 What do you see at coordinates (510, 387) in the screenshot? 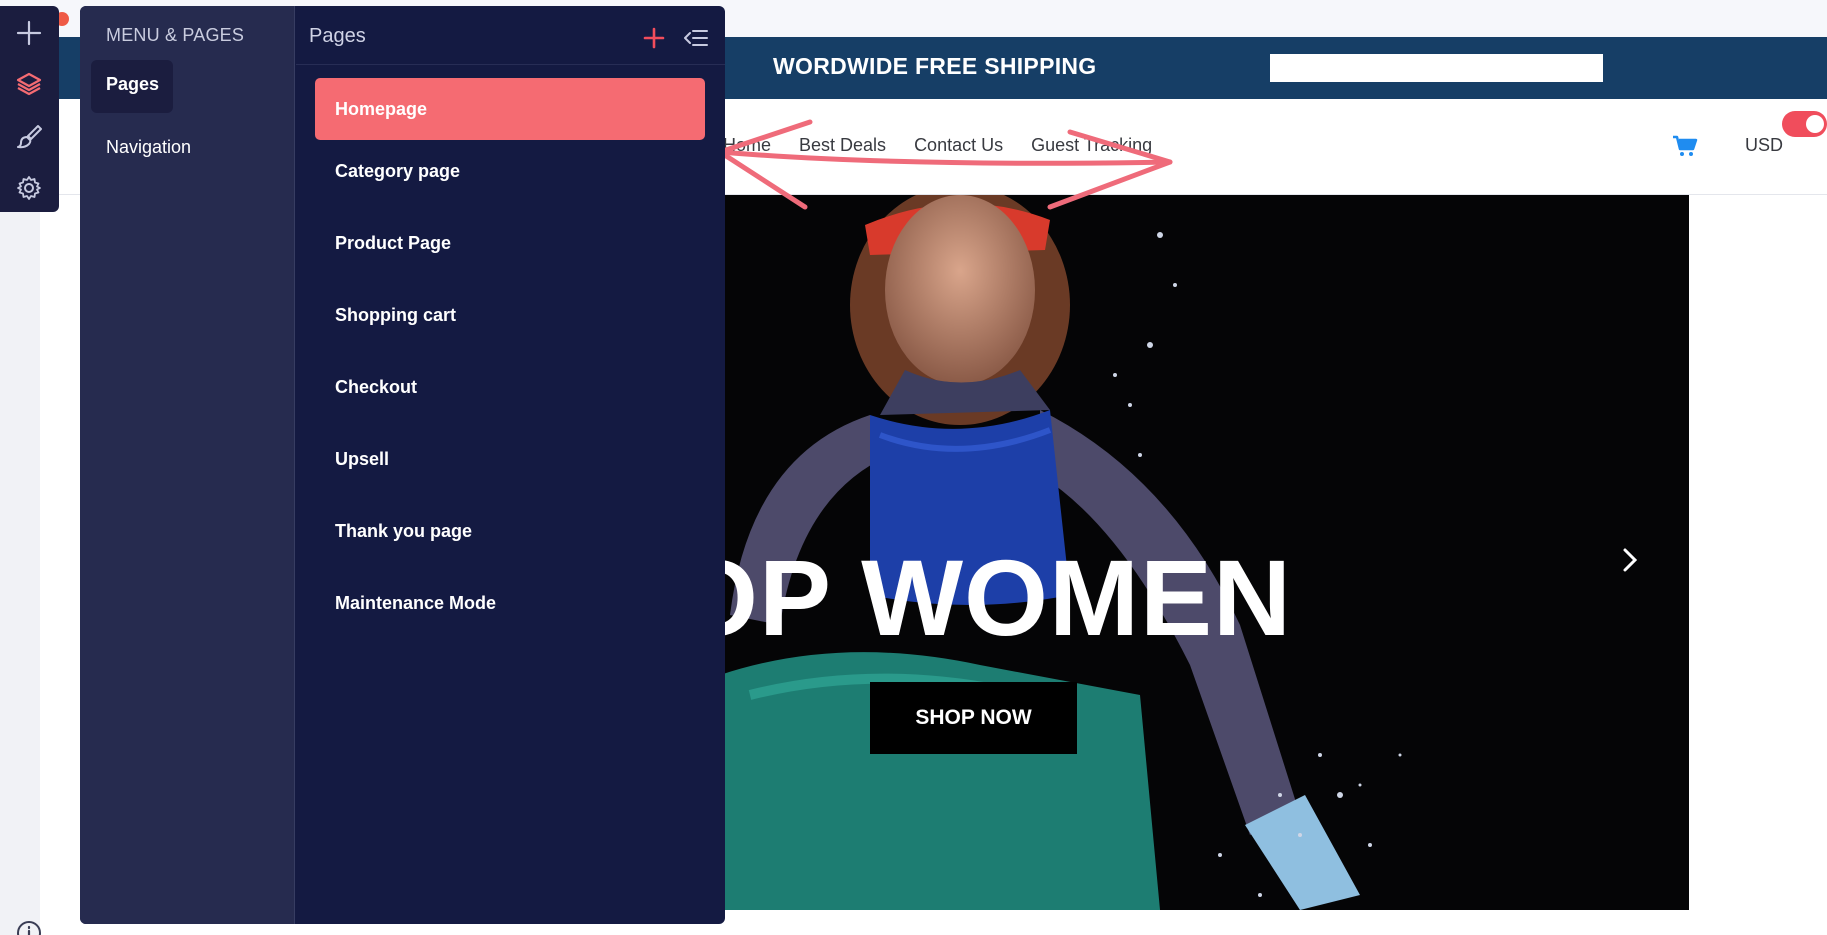
I see `page-item-checkout: Checkout` at bounding box center [510, 387].